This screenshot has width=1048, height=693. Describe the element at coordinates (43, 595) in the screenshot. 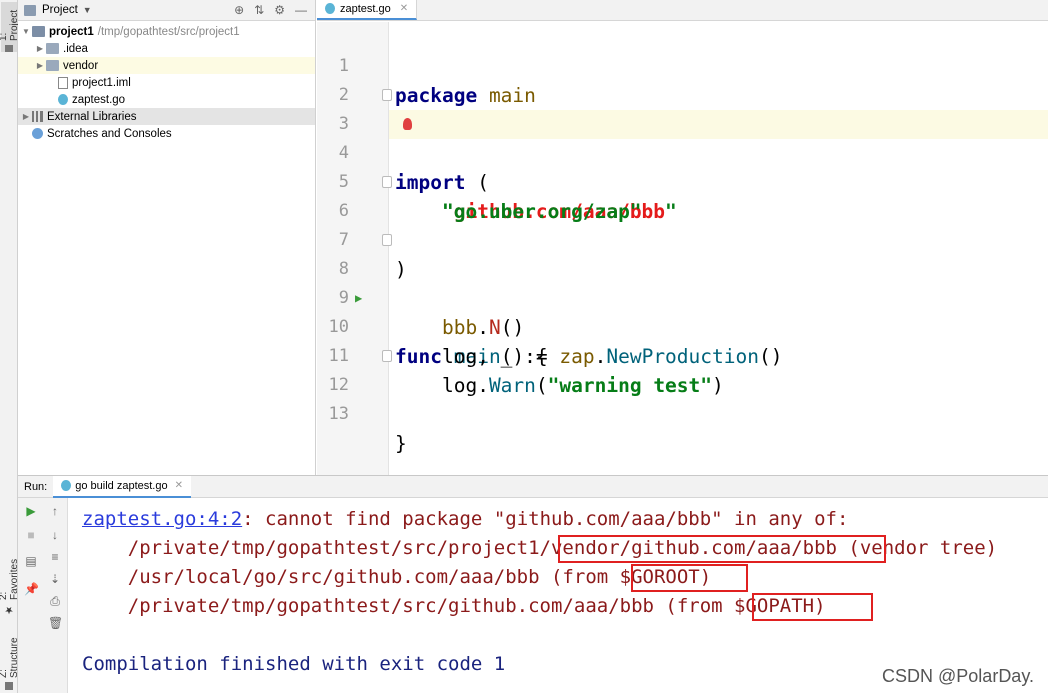

I see `run-toolbar: ▶ ↑ ■ ↓ ≡ ▤ ⇣ 📌 ⎙ 🗑` at that location.